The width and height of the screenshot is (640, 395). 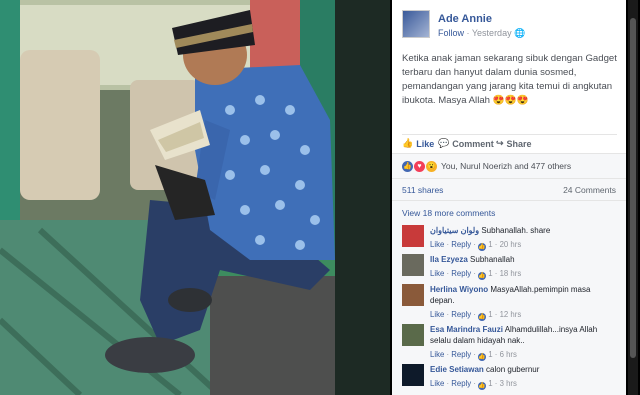 What do you see at coordinates (473, 384) in the screenshot?
I see `comment-actions: Like · Reply · 👍 1 · 3 hrs` at bounding box center [473, 384].